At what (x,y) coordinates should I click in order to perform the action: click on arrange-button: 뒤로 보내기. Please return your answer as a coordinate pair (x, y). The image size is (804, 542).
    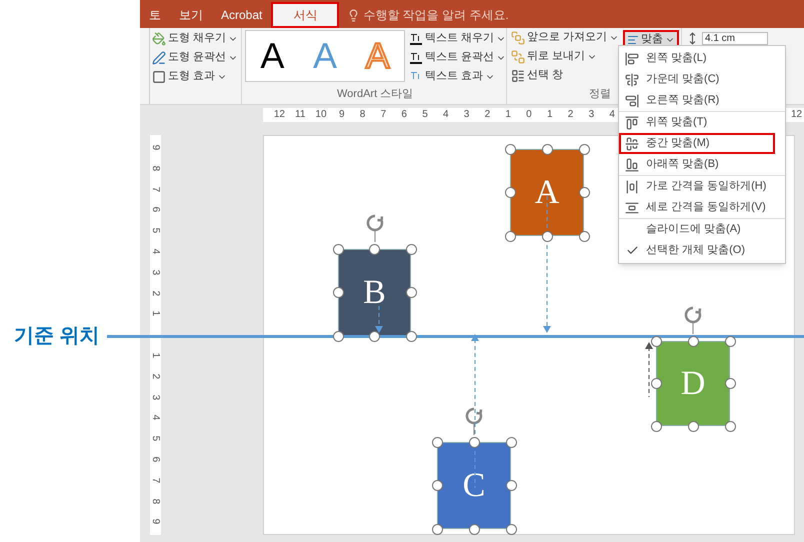
    Looking at the image, I should click on (565, 56).